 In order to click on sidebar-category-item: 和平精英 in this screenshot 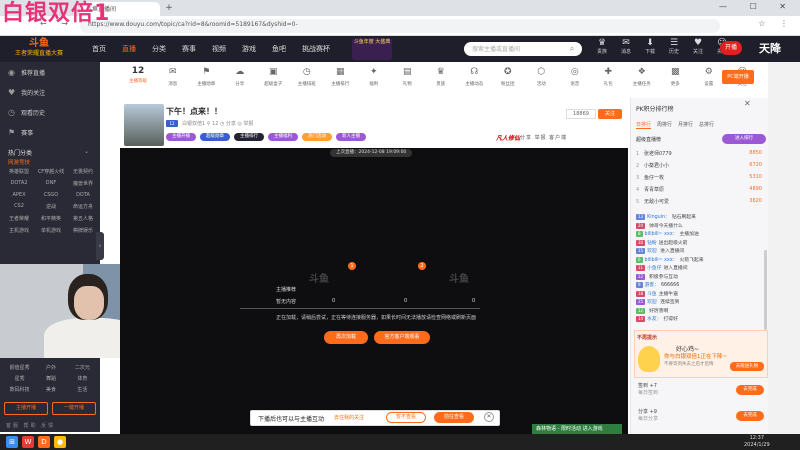, I will do `click(51, 218)`.